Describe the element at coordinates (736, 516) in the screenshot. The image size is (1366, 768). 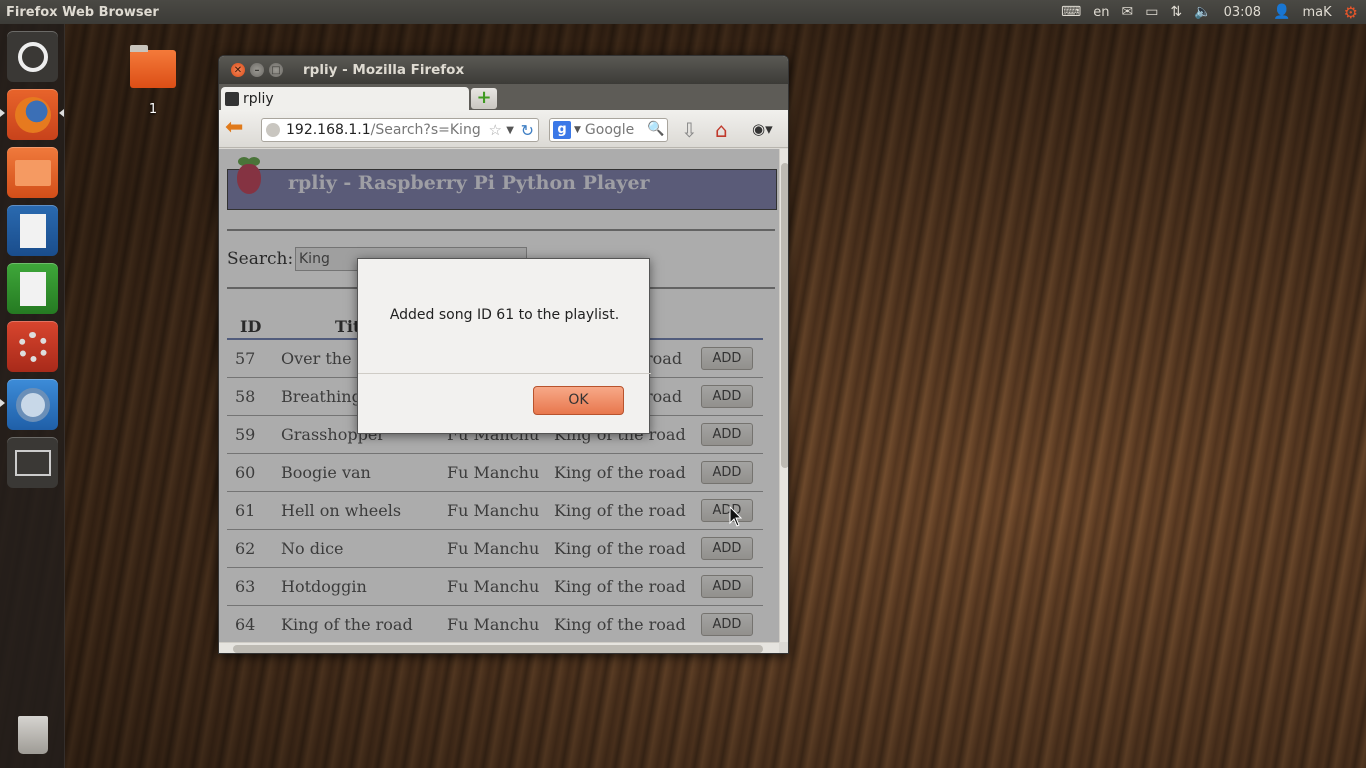
I see `mouse-cursor-icon` at that location.